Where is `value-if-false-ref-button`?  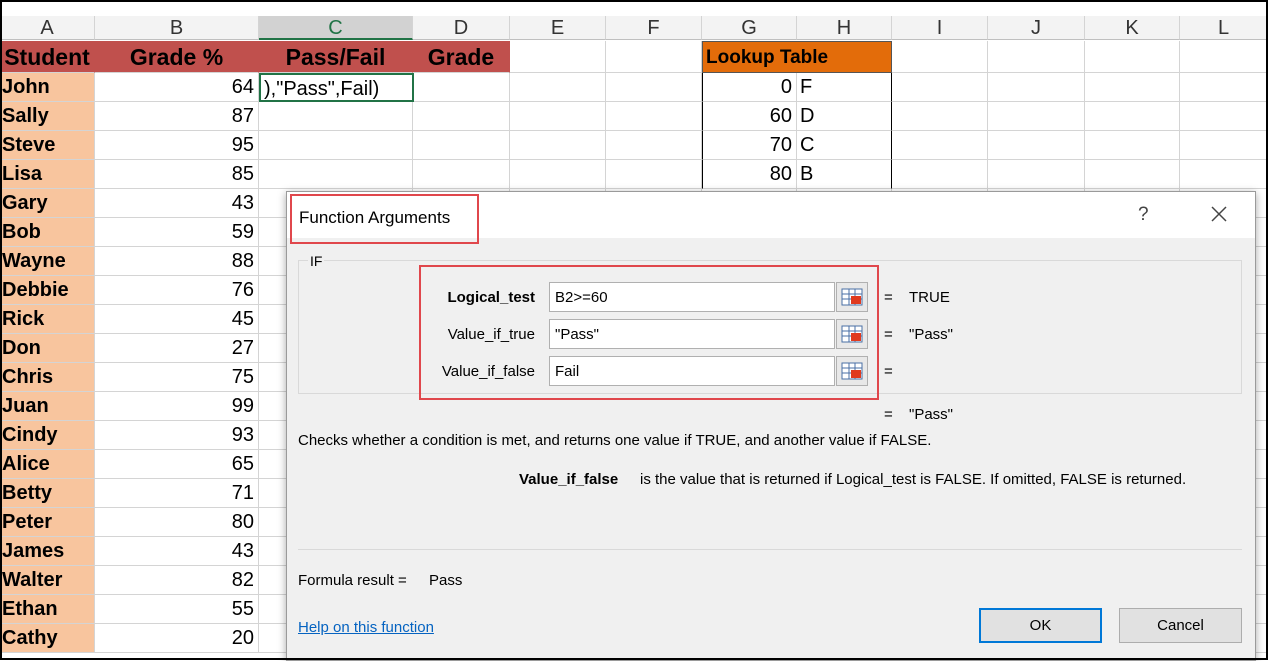
value-if-false-ref-button is located at coordinates (852, 371).